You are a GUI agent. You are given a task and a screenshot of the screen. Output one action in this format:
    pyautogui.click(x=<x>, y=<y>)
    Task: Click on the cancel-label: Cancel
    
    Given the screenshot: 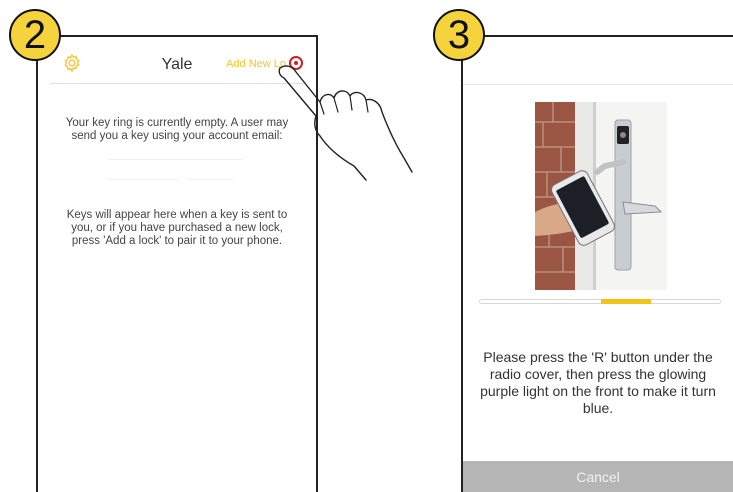 What is the action you would take?
    pyautogui.click(x=598, y=477)
    